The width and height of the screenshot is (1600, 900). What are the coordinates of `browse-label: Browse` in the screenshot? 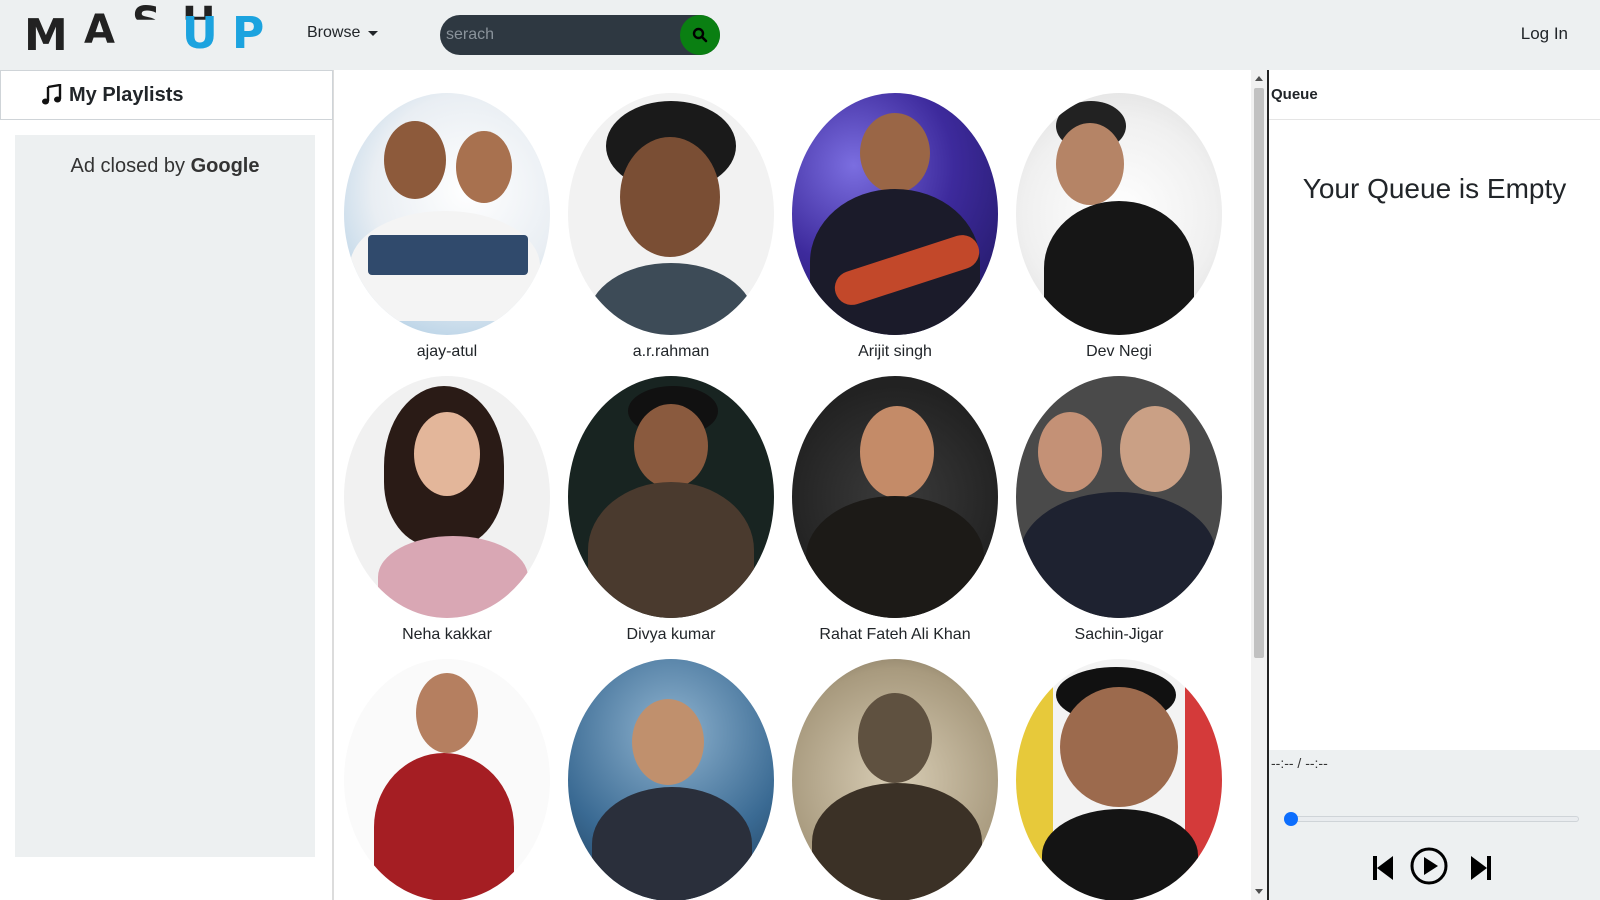 It's located at (334, 32).